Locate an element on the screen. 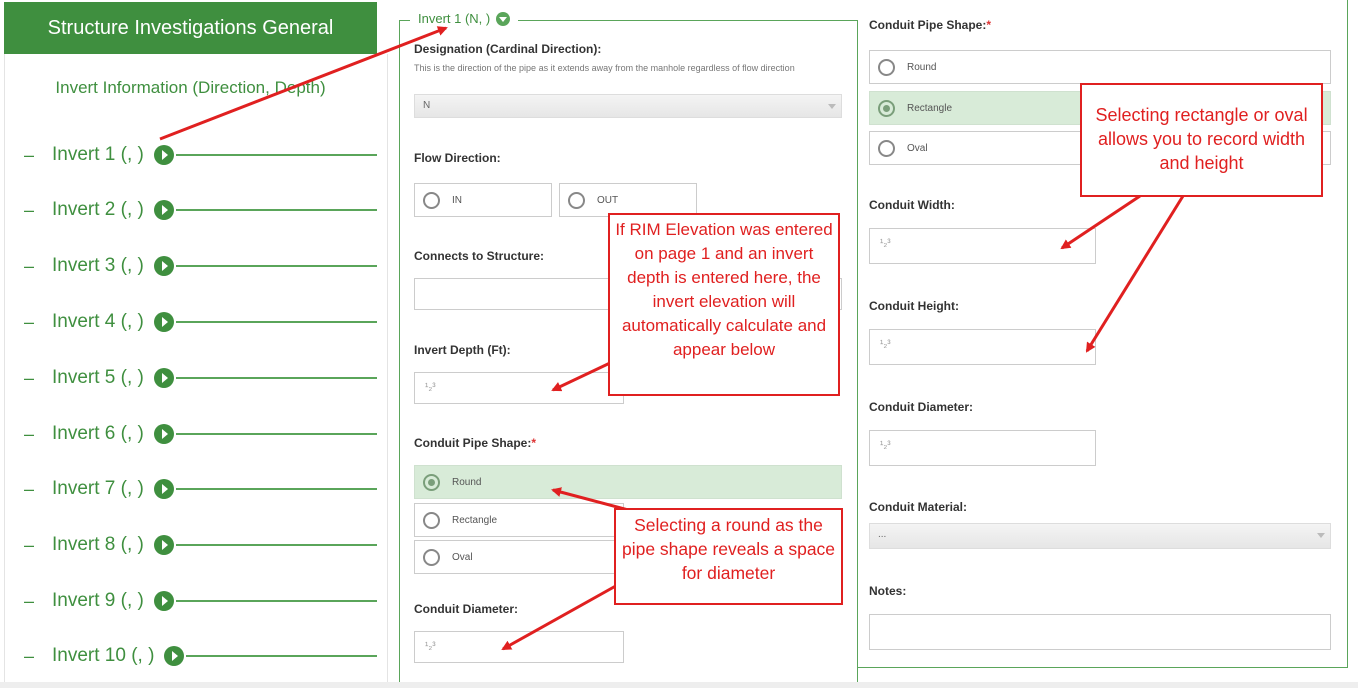  invert-item-3: – Invert 3 (, ) is located at coordinates (200, 266).